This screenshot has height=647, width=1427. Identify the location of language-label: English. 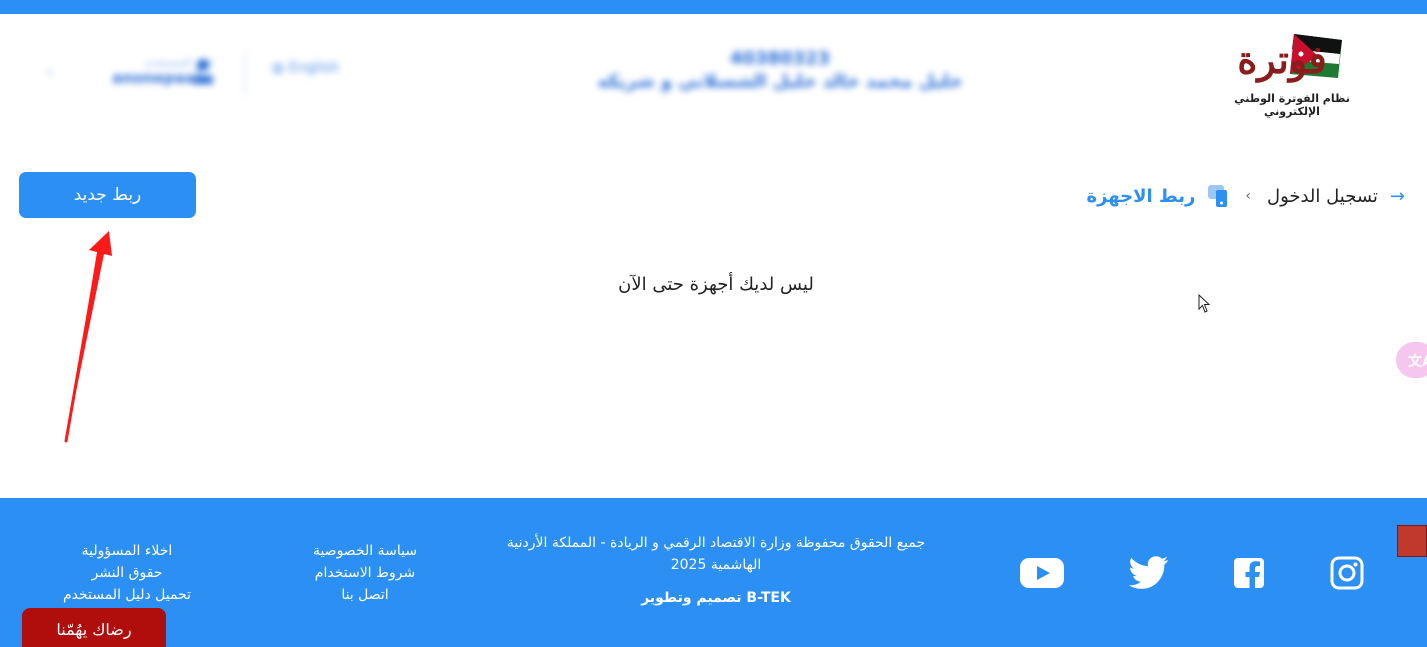
(314, 68).